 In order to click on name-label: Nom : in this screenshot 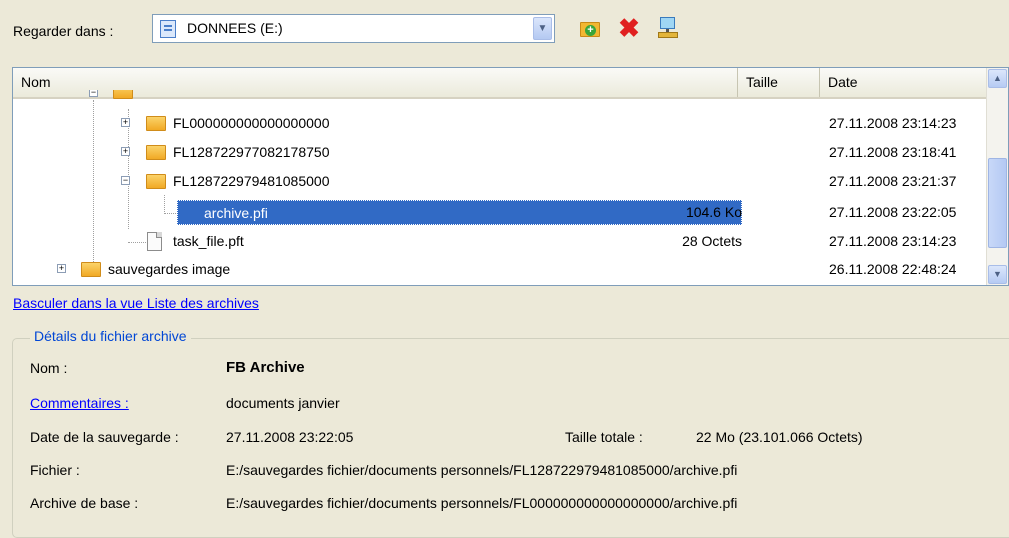, I will do `click(49, 368)`.